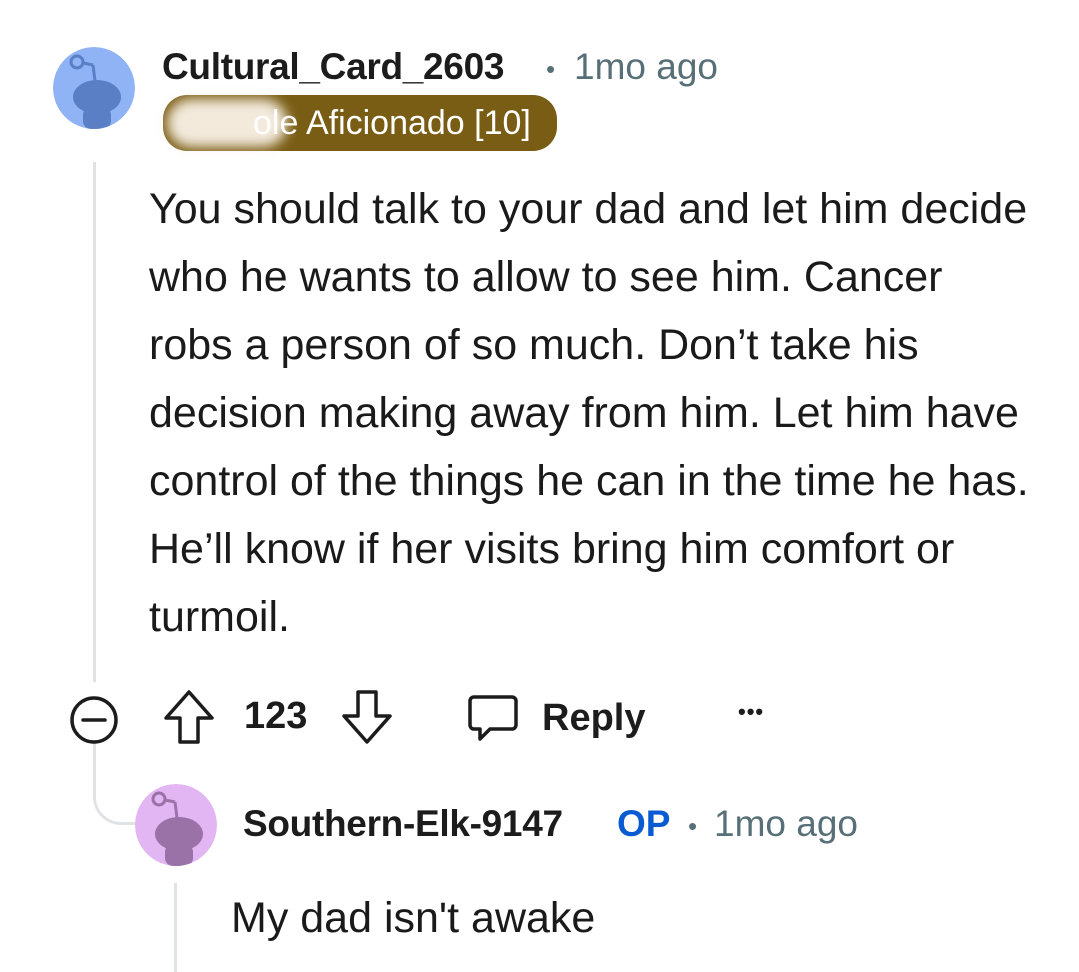  What do you see at coordinates (403, 824) in the screenshot?
I see `reply-username: Southern-Elk-9147` at bounding box center [403, 824].